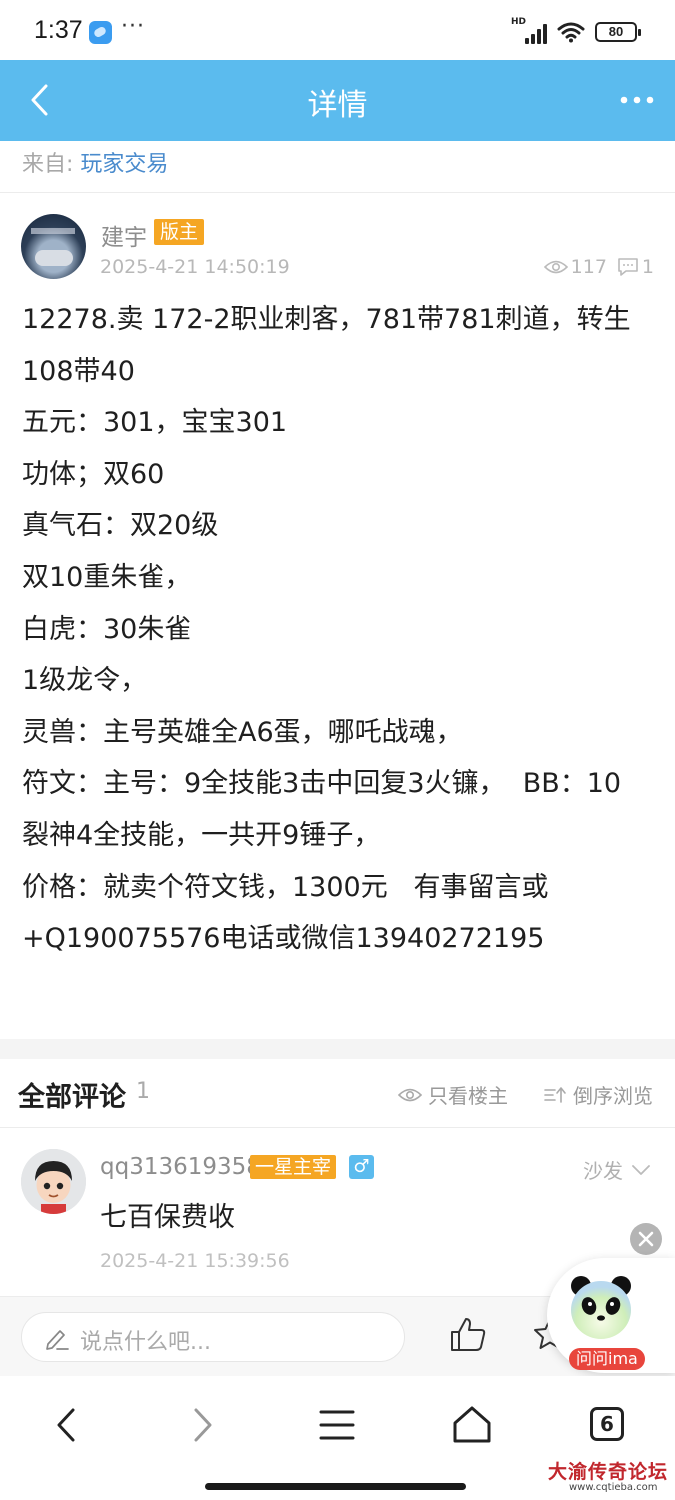  What do you see at coordinates (143, 1091) in the screenshot?
I see `comments-count: 1` at bounding box center [143, 1091].